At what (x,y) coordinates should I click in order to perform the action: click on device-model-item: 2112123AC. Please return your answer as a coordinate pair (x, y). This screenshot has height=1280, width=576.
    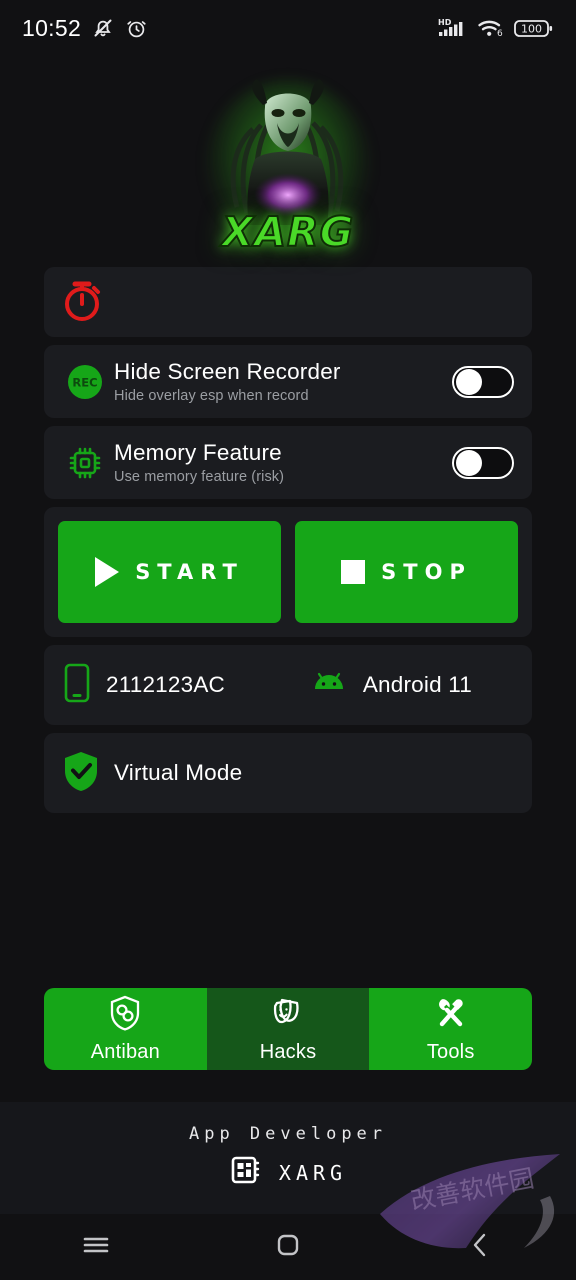
    Looking at the image, I should click on (143, 685).